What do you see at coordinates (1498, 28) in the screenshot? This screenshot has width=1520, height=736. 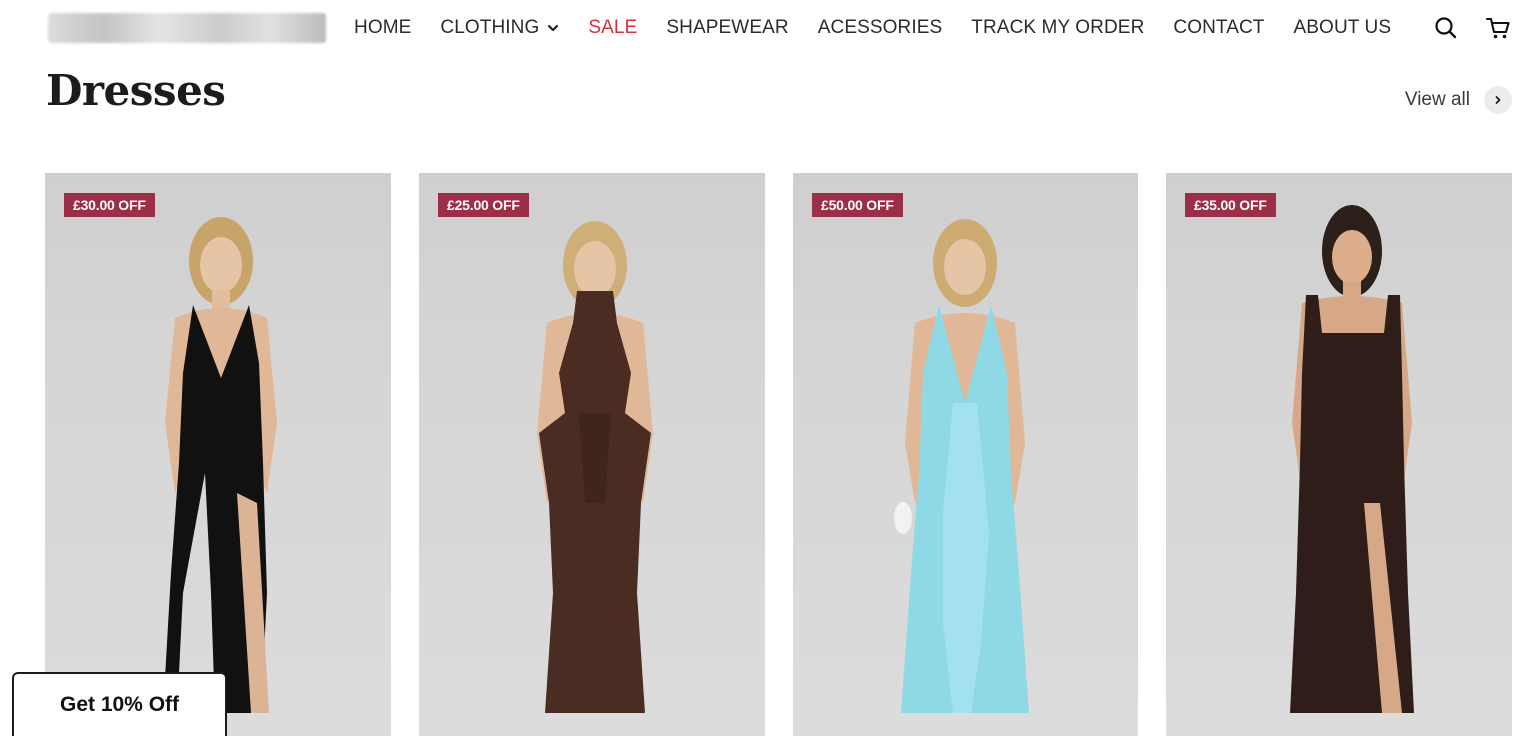 I see `cart-icon` at bounding box center [1498, 28].